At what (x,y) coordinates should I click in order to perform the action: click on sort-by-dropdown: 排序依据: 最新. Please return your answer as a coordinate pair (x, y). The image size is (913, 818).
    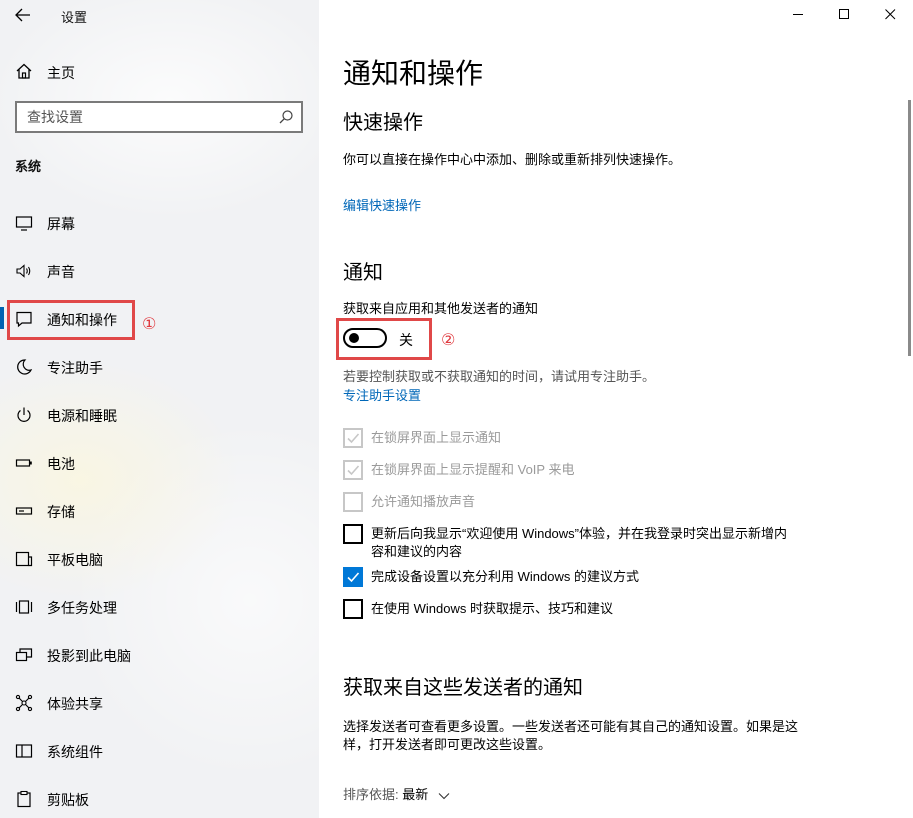
    Looking at the image, I should click on (396, 793).